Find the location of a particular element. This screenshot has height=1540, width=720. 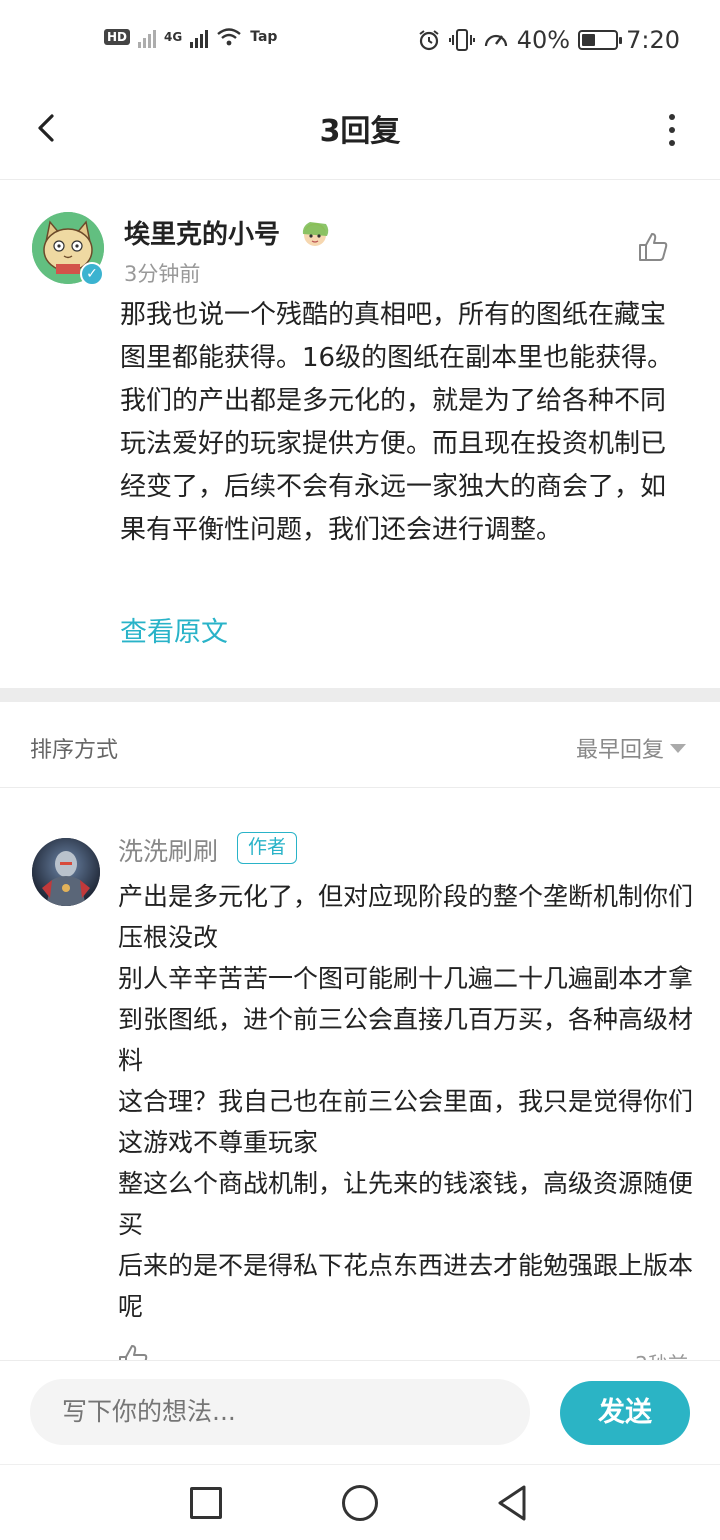

reply-timestamp: 2秒前 is located at coordinates (661, 1354).